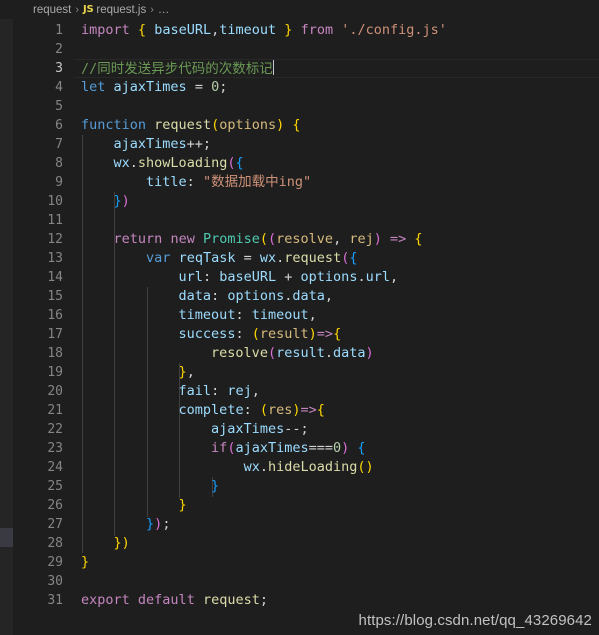 This screenshot has width=599, height=635. I want to click on code-line-14: url: baseURL + options.url,, so click(336, 277).